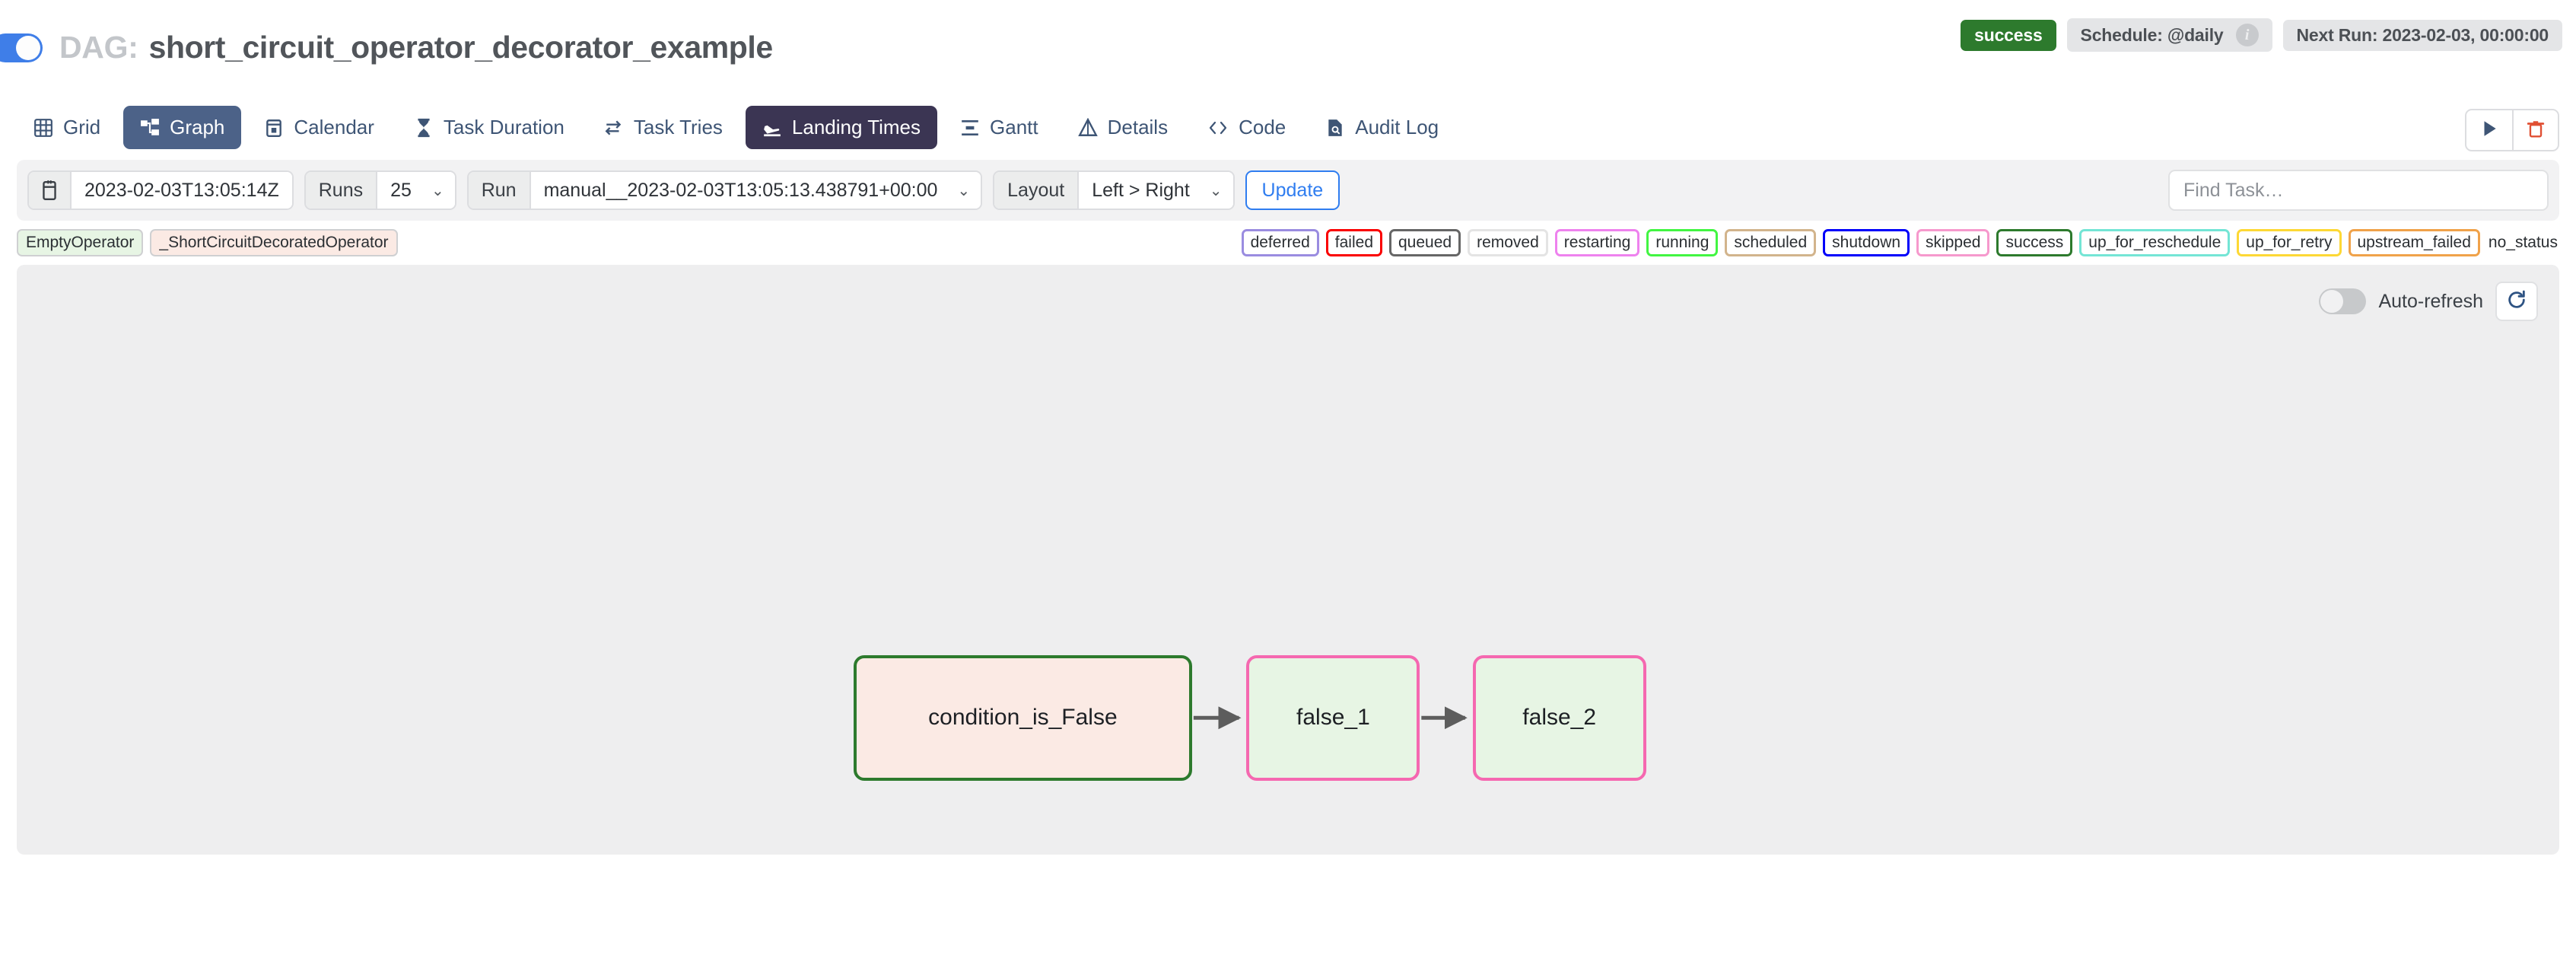 The width and height of the screenshot is (2576, 968). I want to click on status-chip: upstream_failed, so click(2414, 243).